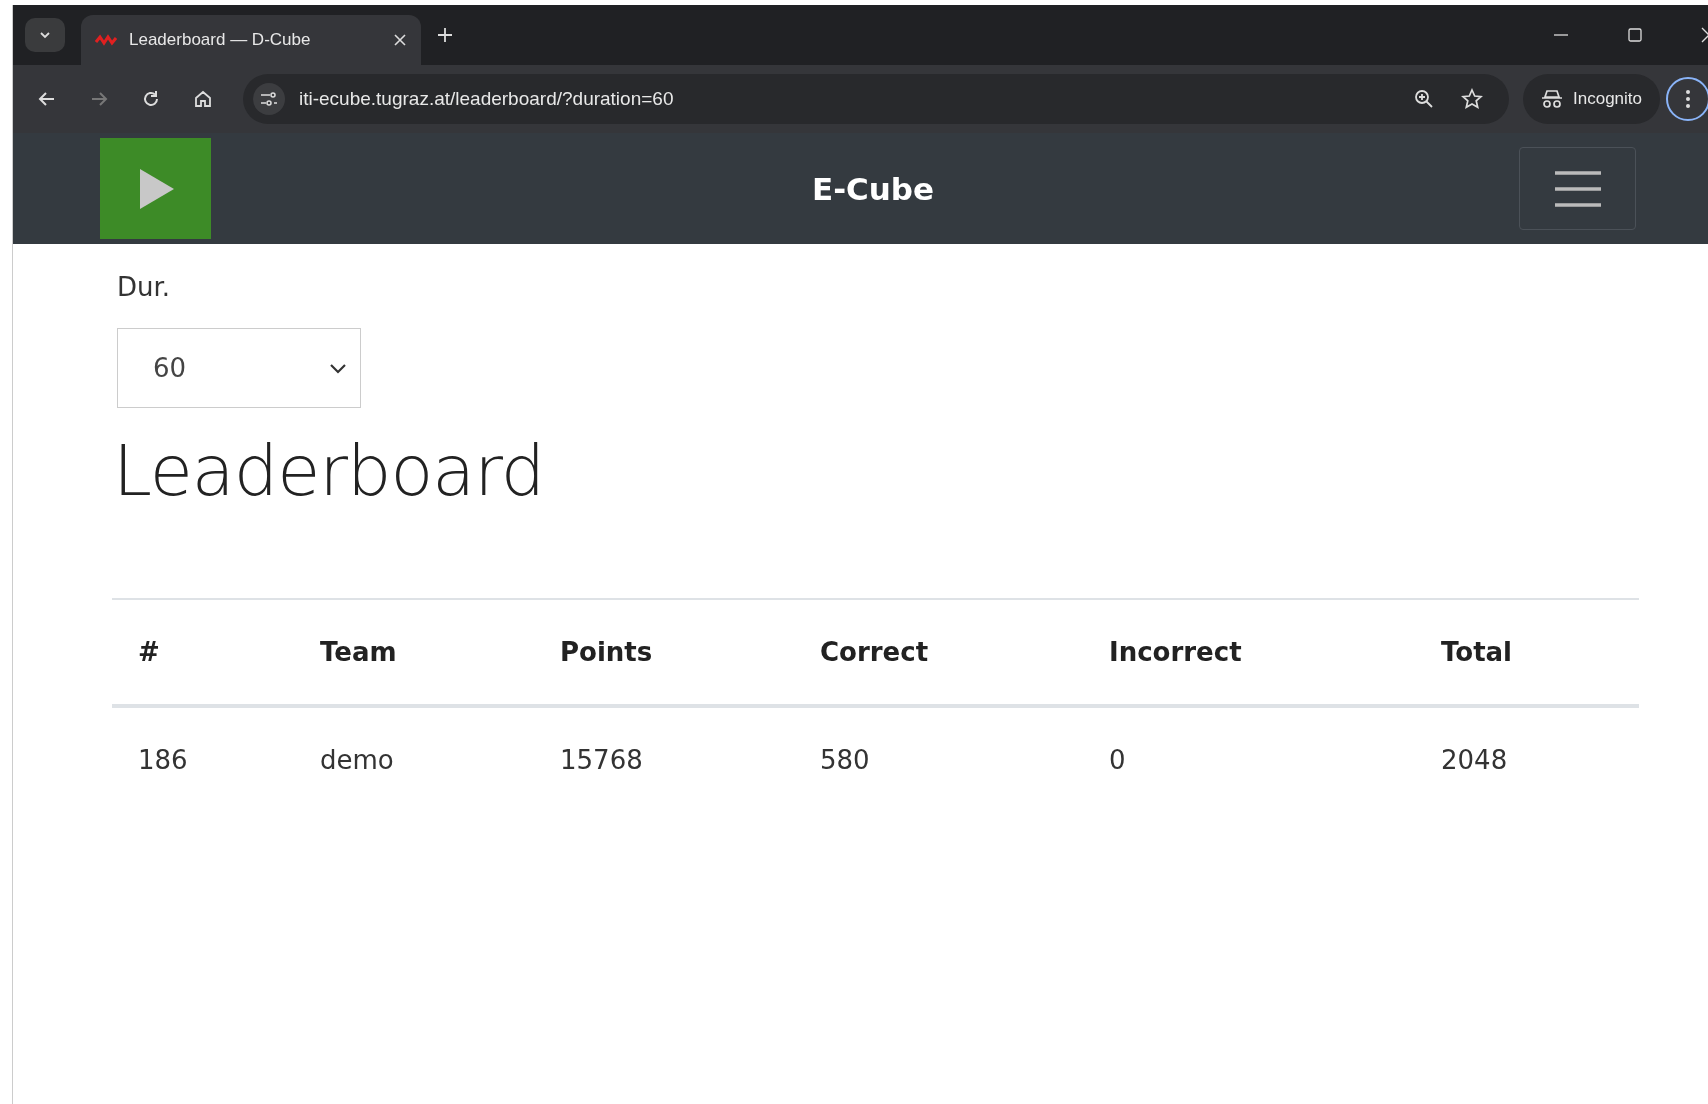 The image size is (1708, 1104). Describe the element at coordinates (1591, 99) in the screenshot. I see `incognito-button: Incognito` at that location.